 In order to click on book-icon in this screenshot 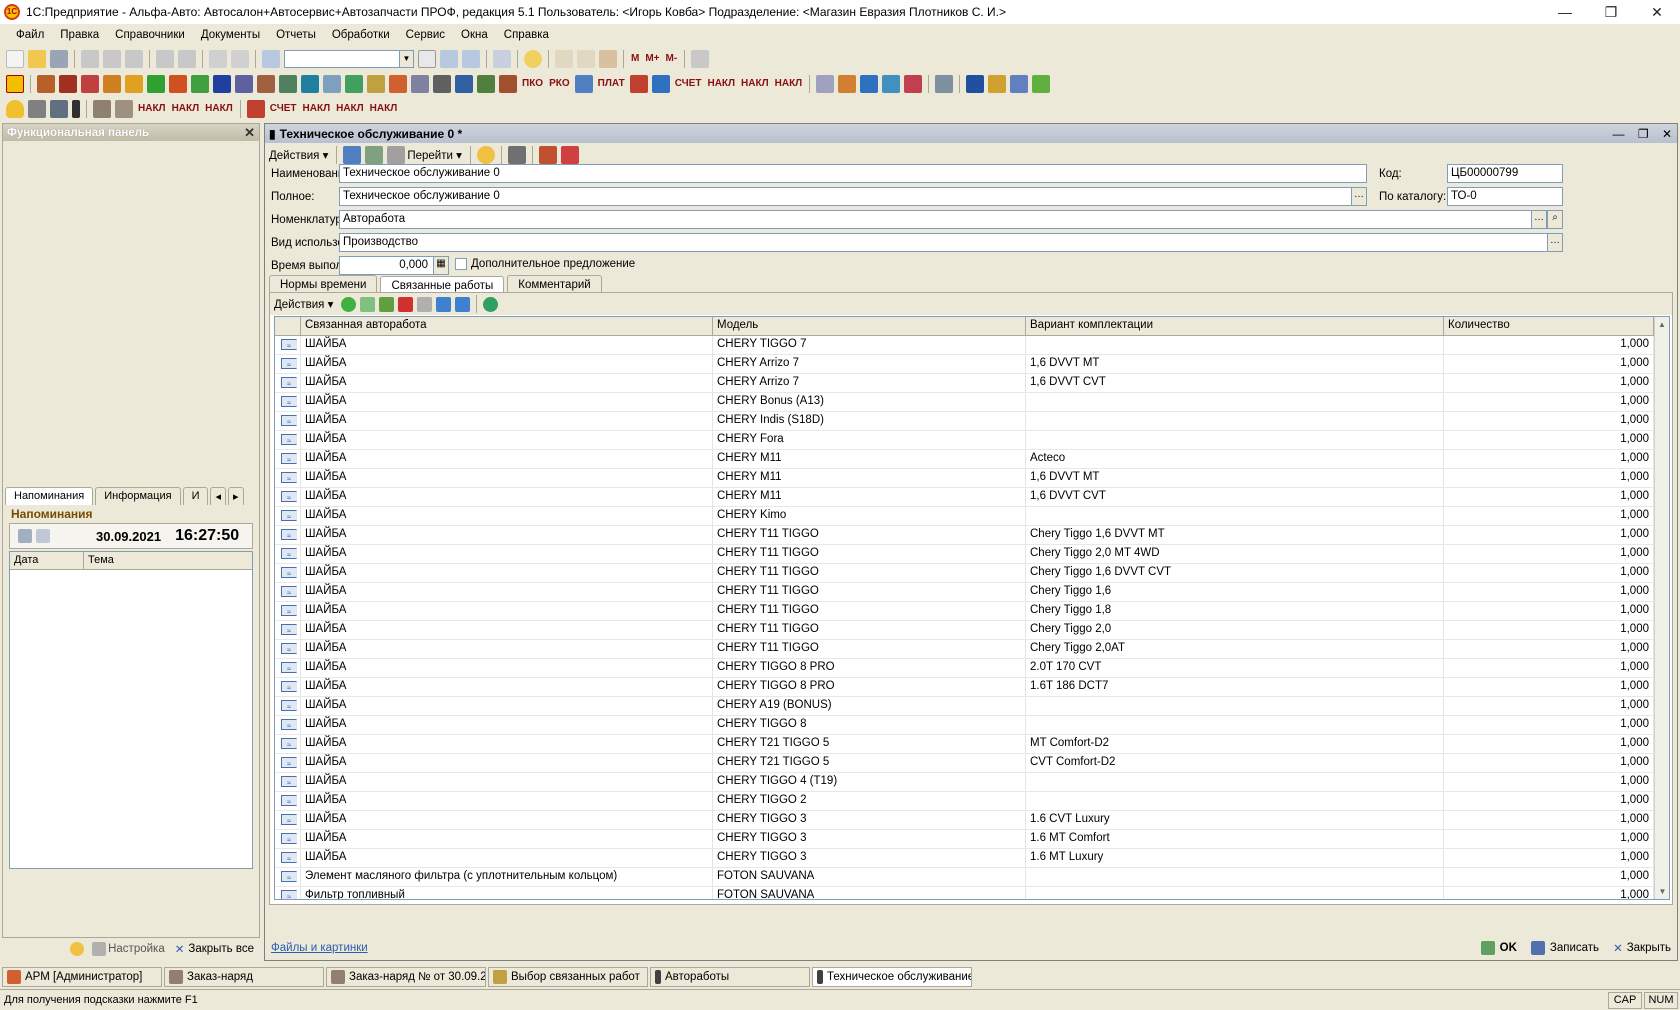, I will do `click(975, 83)`.